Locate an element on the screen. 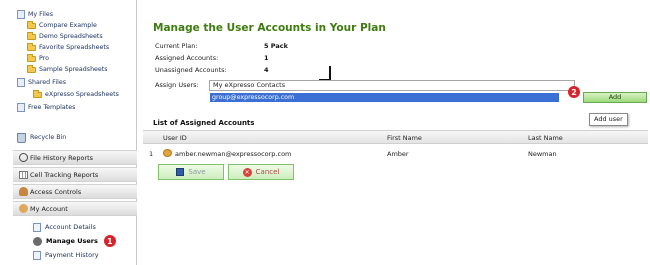 The image size is (650, 265). section-file-history-reports: File History Reports is located at coordinates (75, 157).